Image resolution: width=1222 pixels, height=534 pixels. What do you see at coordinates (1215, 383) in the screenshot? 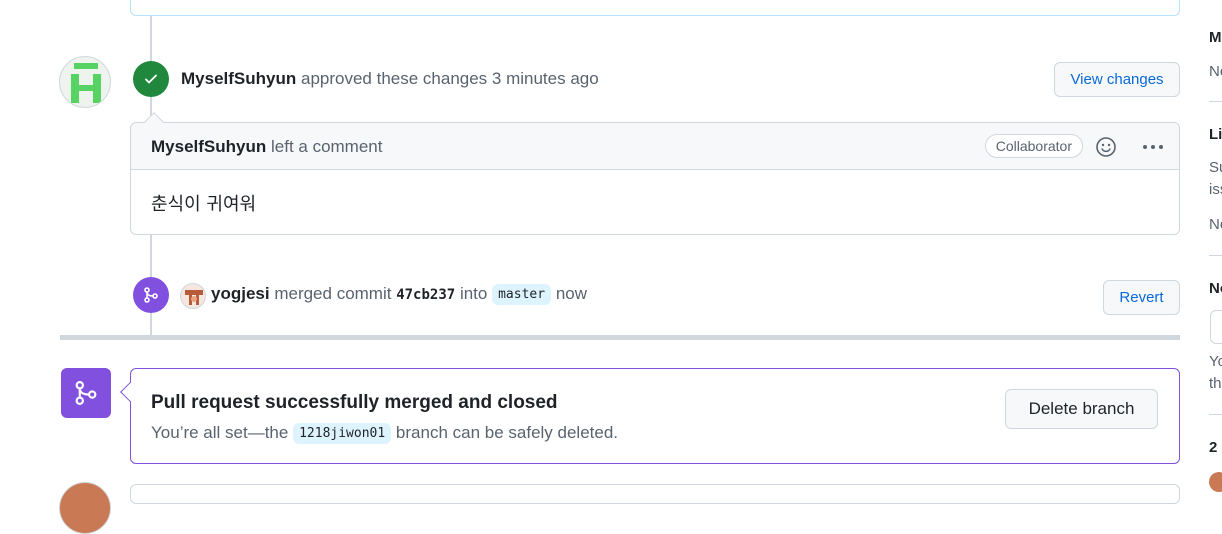
I see `sidebar-text: th` at bounding box center [1215, 383].